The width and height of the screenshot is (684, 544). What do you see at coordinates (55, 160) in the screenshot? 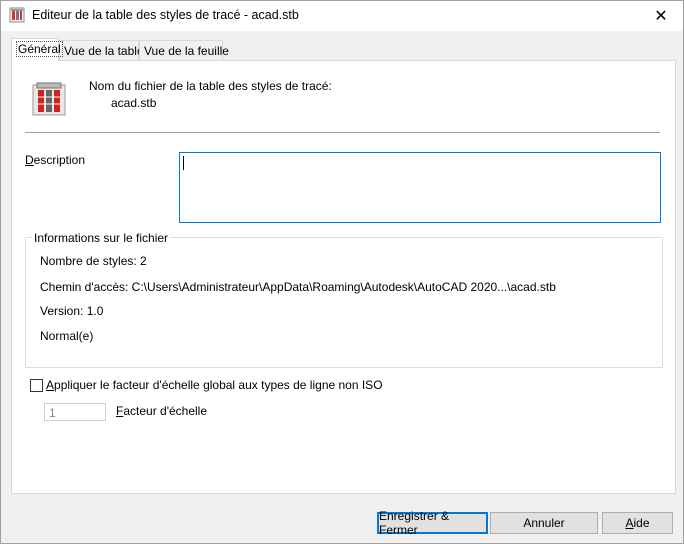
I see `description-label: Description` at bounding box center [55, 160].